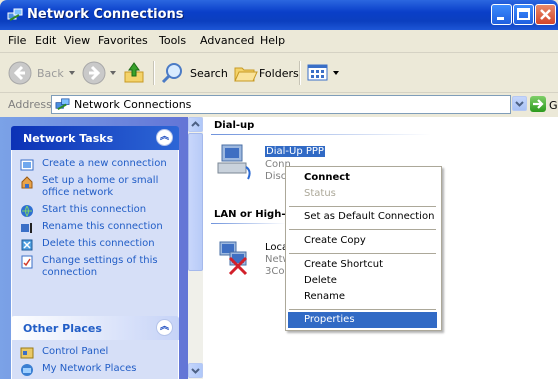 The image size is (558, 379). I want to click on network-tasks-header: Network Tasks ︽, so click(95, 138).